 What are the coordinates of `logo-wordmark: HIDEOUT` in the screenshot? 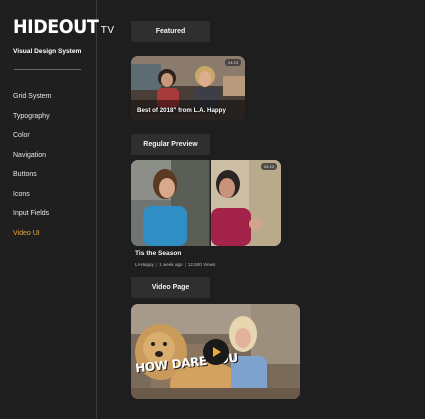 It's located at (56, 27).